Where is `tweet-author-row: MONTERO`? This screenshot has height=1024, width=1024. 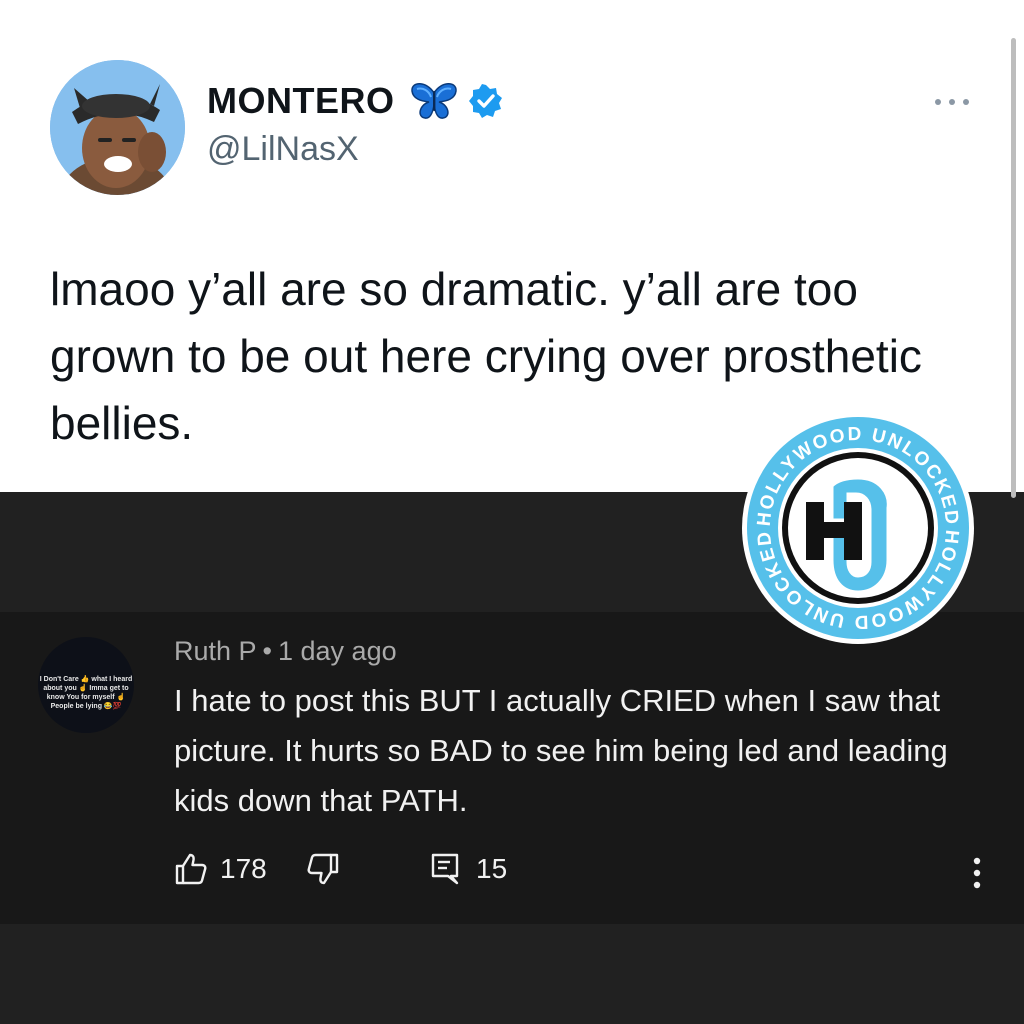 tweet-author-row: MONTERO is located at coordinates (355, 101).